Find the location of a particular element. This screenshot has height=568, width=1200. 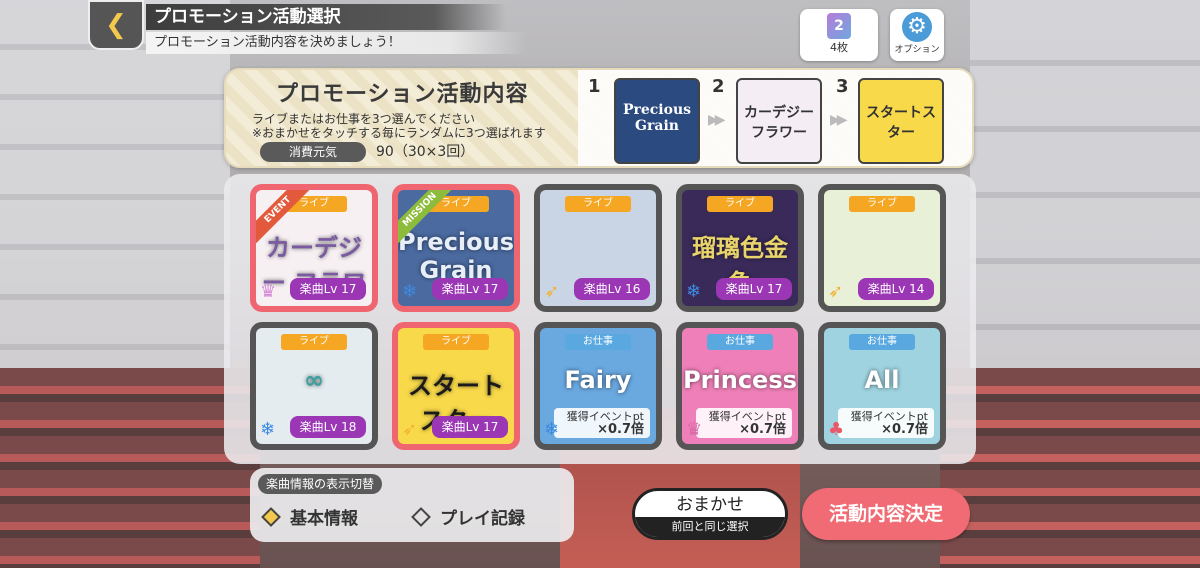

card-artwork: ライブ楽曲Lv 14 ➶ is located at coordinates (882, 248).